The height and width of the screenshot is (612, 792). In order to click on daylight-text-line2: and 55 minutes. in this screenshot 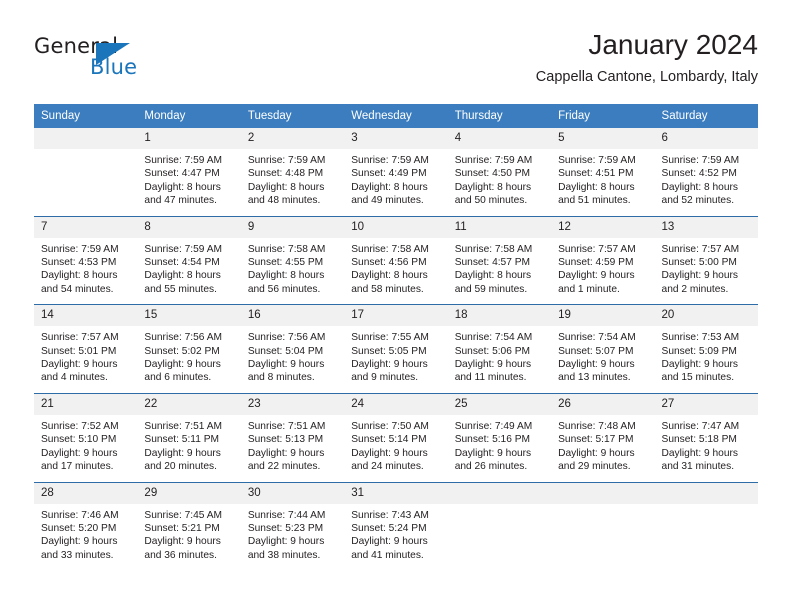, I will do `click(180, 289)`.